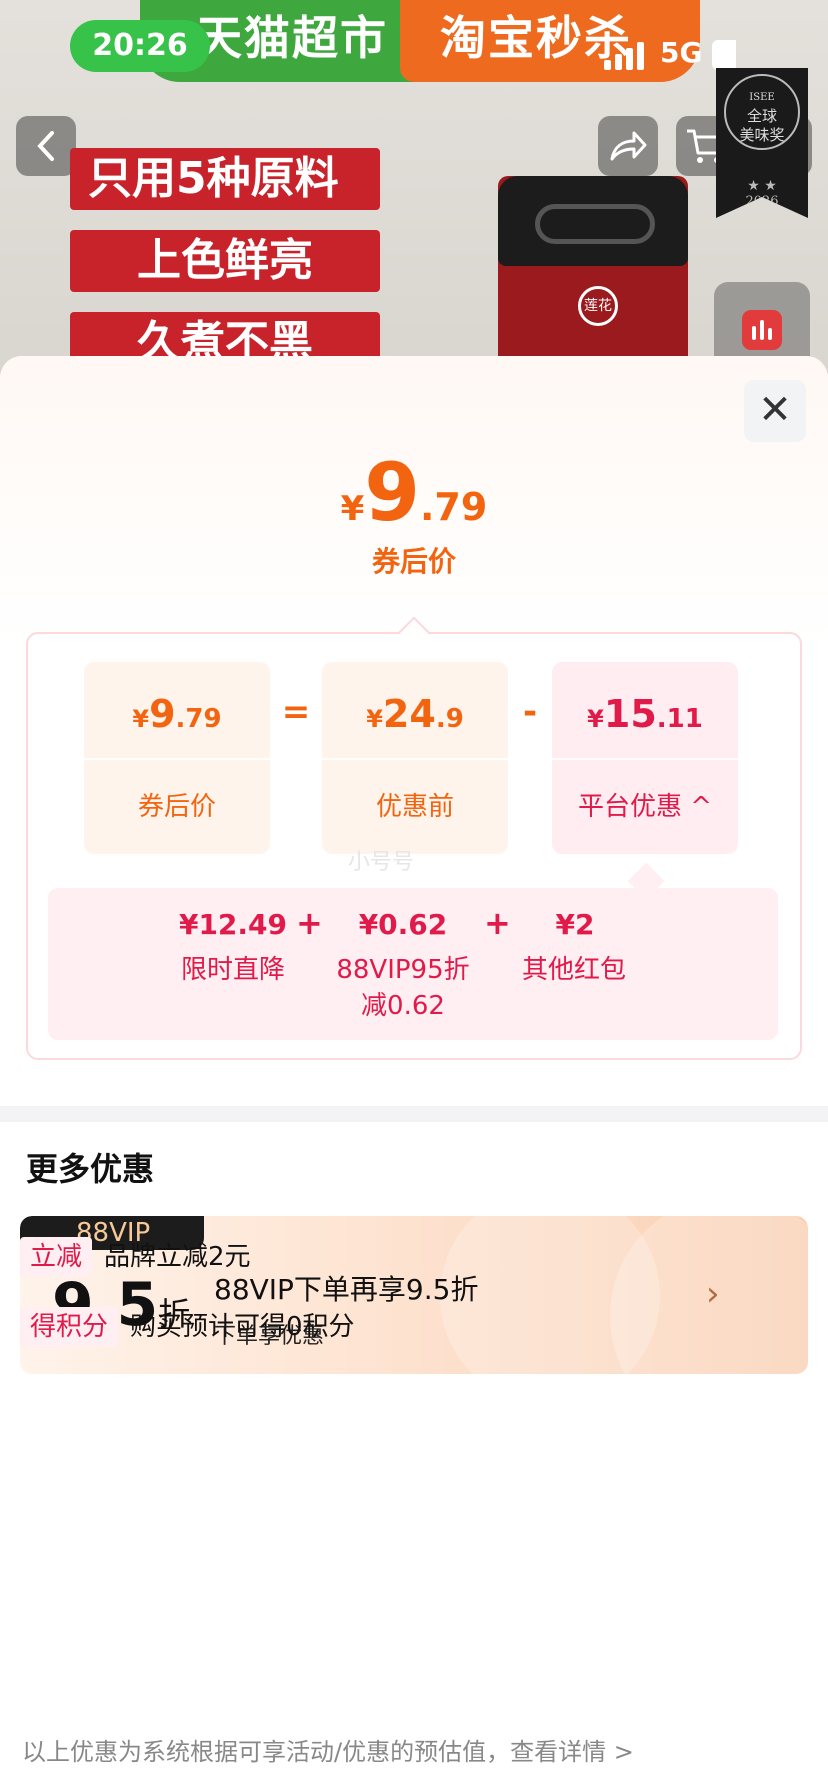 The height and width of the screenshot is (1792, 828). What do you see at coordinates (681, 52) in the screenshot?
I see `network-type: 5G` at bounding box center [681, 52].